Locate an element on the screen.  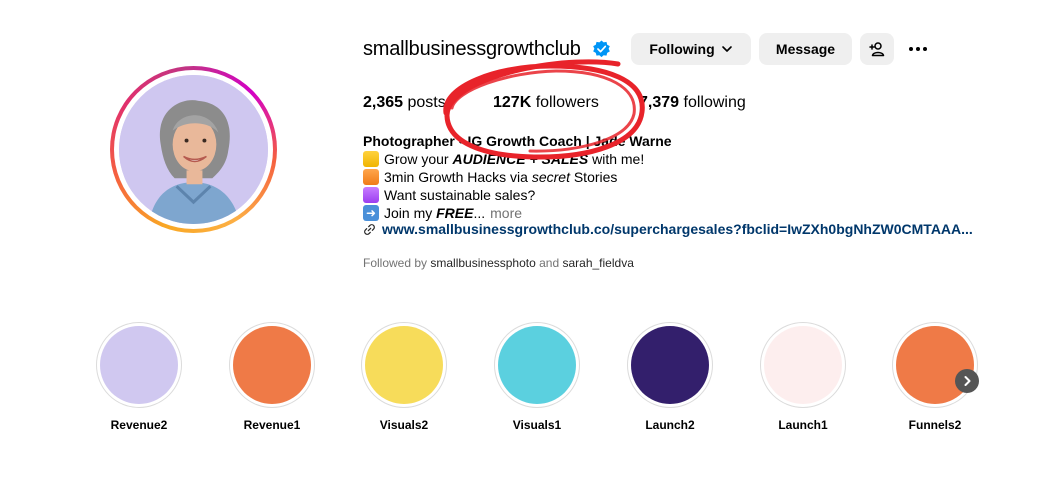
story-highlight: Revenue1 is located at coordinates (272, 377).